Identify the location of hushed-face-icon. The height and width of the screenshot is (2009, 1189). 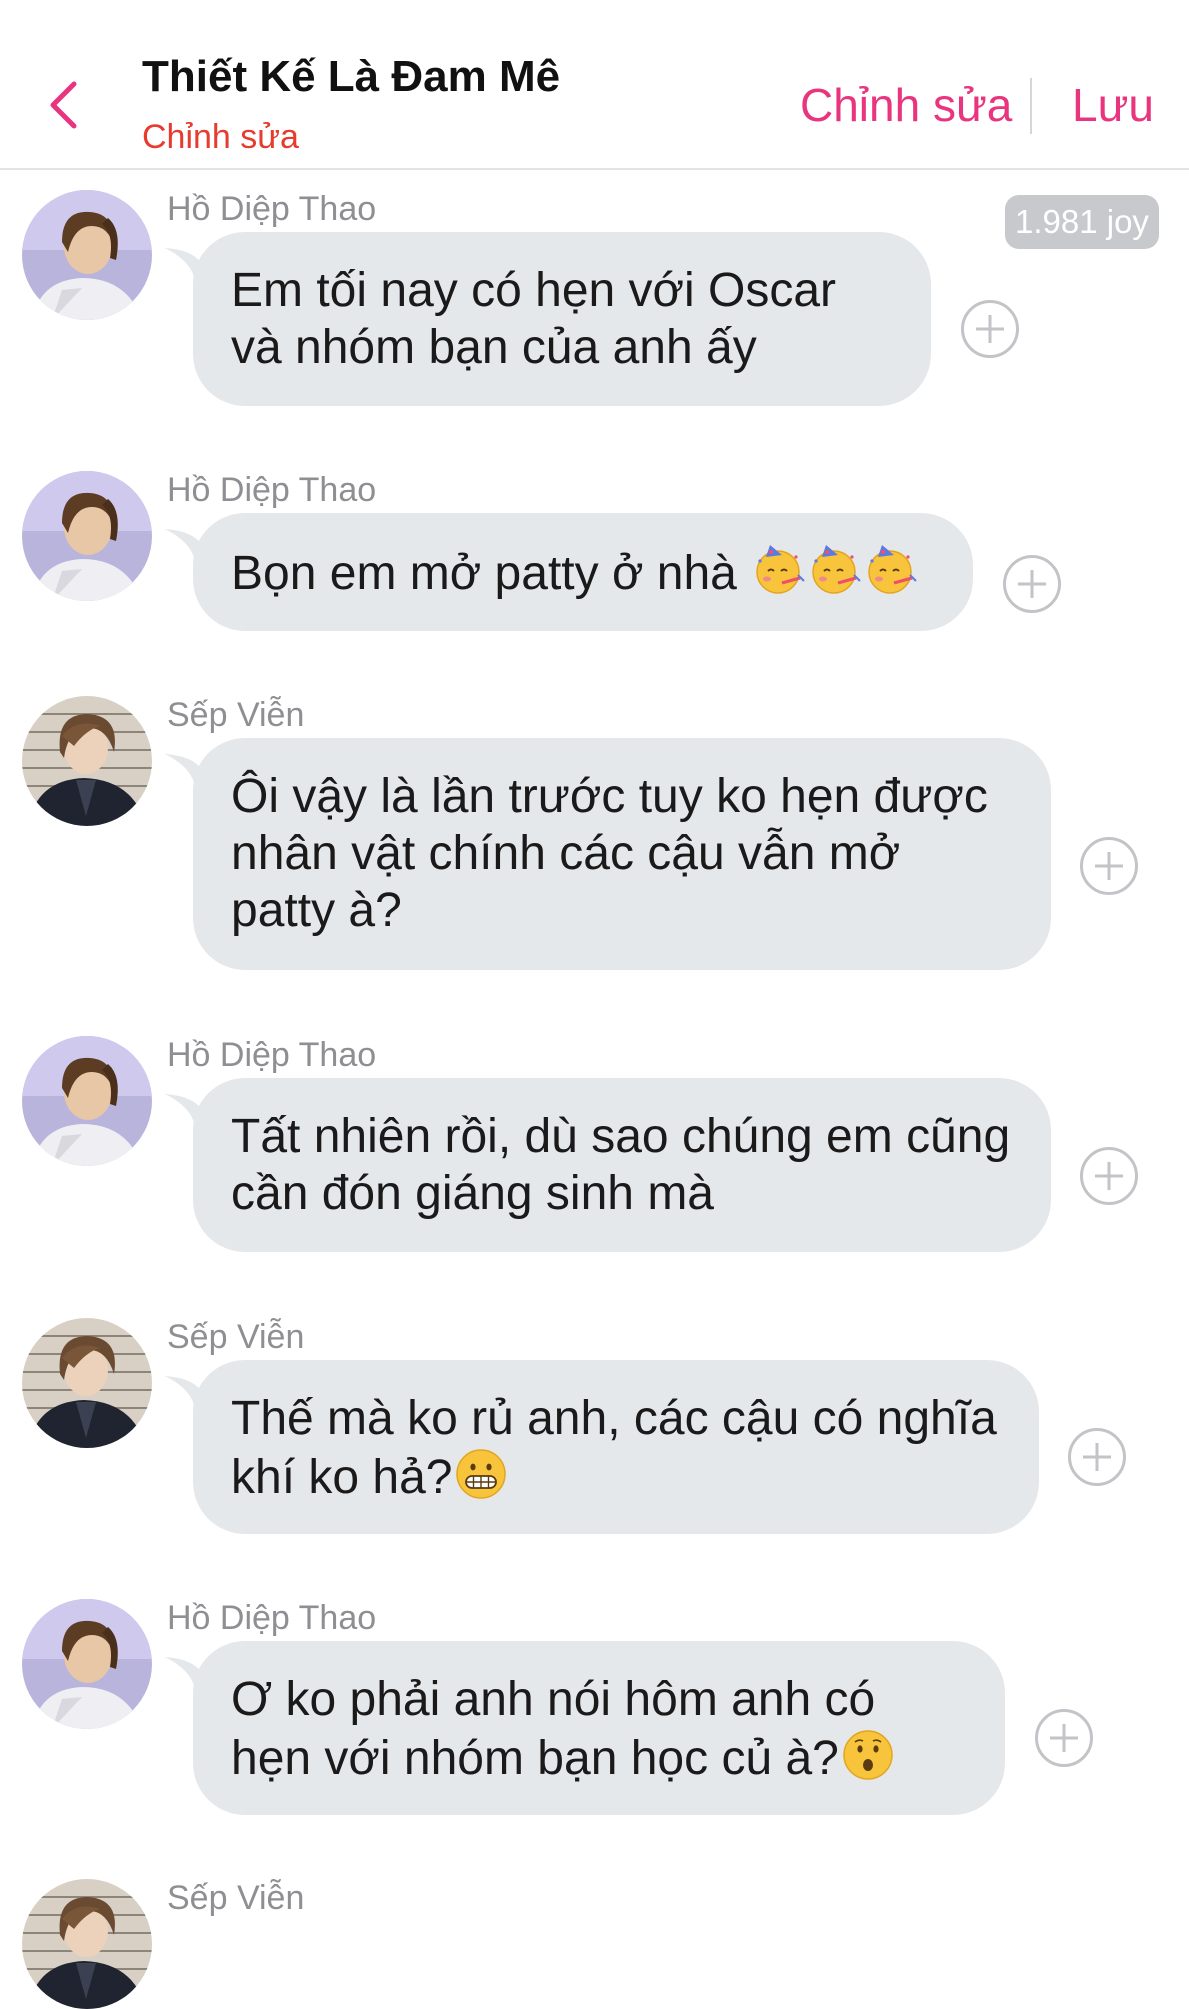
(868, 1755).